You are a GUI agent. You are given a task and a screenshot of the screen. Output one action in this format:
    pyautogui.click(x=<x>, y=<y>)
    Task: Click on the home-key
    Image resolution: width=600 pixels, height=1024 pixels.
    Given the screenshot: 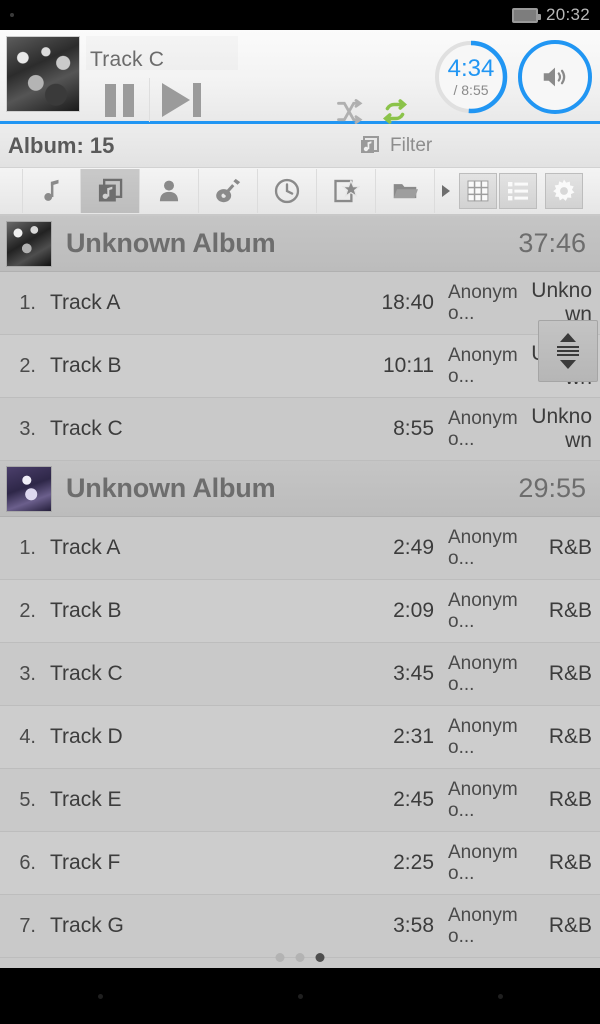 What is the action you would take?
    pyautogui.click(x=300, y=996)
    